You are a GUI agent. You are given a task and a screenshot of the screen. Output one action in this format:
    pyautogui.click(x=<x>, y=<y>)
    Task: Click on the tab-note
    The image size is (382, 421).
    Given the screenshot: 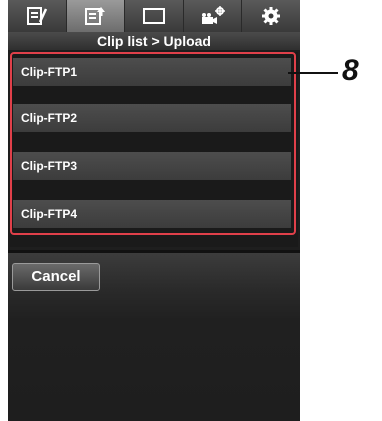 What is the action you would take?
    pyautogui.click(x=37, y=16)
    